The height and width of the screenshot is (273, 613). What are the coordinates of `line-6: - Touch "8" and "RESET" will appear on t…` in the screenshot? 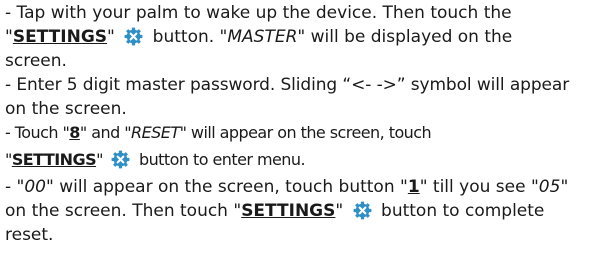 It's located at (309, 133).